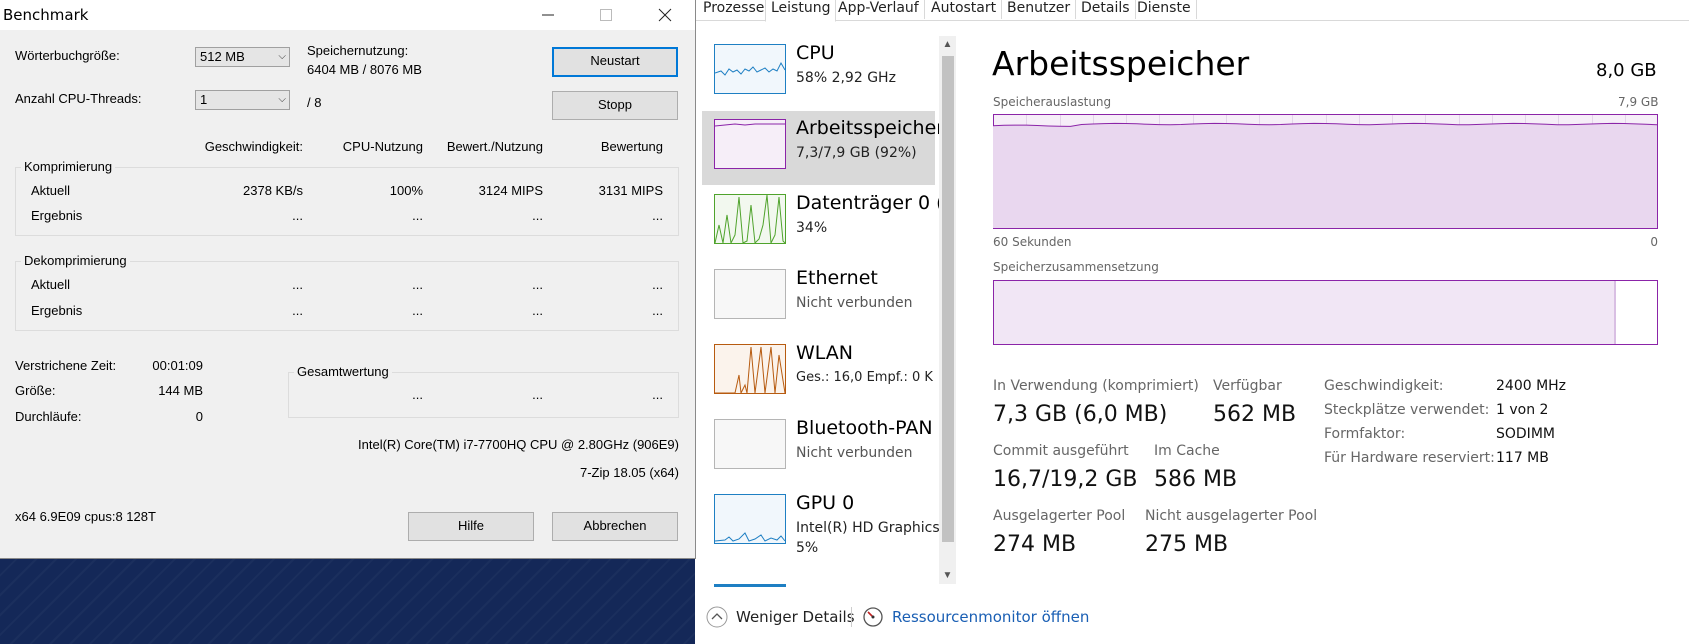  I want to click on column-header-rating: Bewertung, so click(631, 146).